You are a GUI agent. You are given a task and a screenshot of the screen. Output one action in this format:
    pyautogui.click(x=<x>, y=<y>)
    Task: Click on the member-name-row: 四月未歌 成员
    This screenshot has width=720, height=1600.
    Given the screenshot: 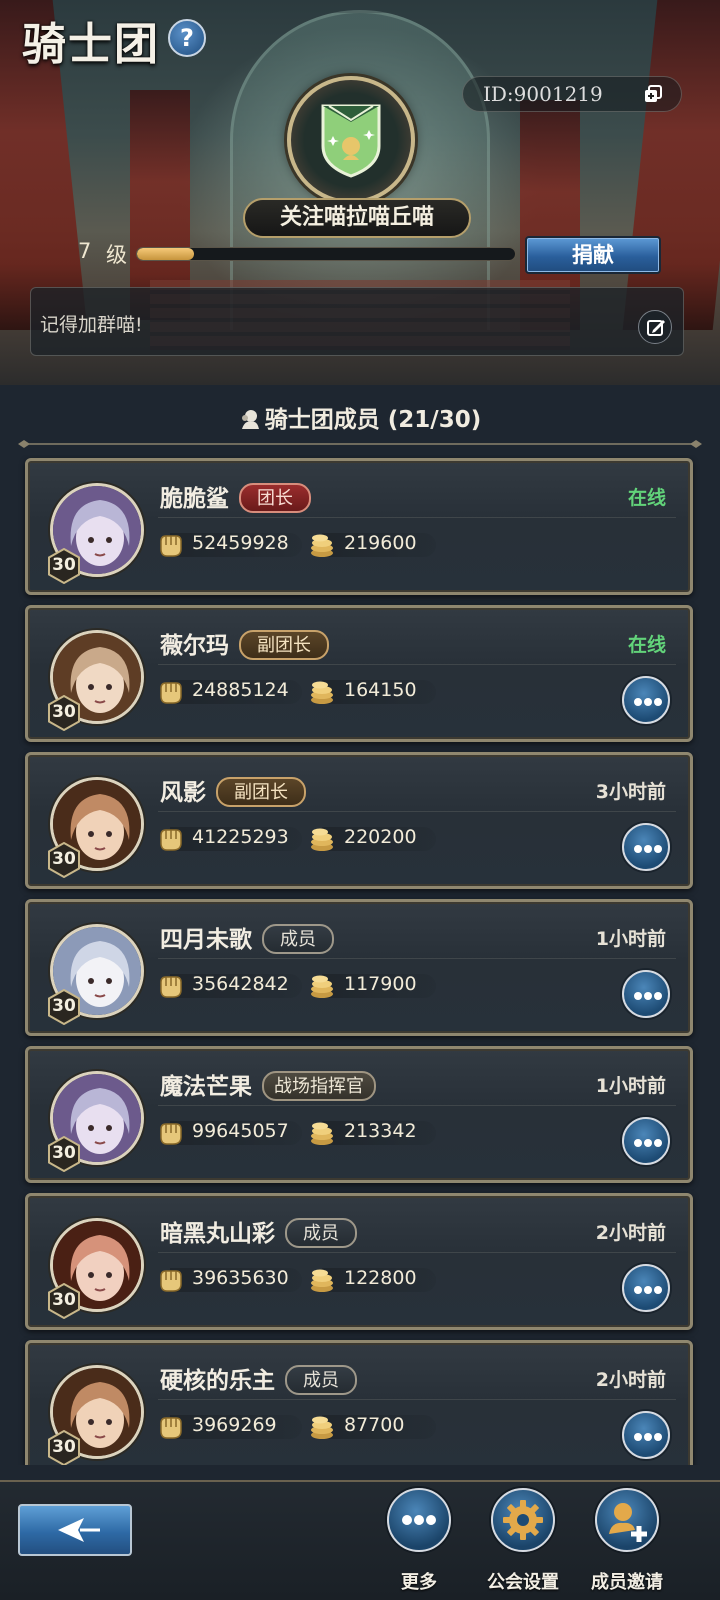 What is the action you would take?
    pyautogui.click(x=247, y=937)
    